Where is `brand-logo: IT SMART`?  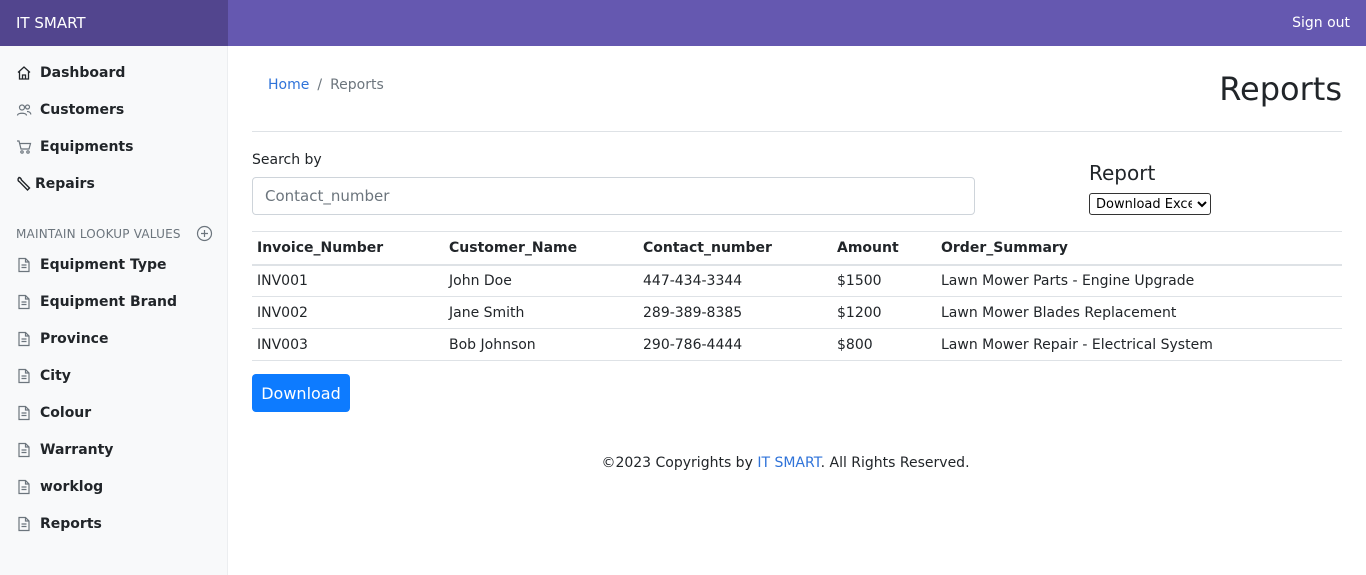
brand-logo: IT SMART is located at coordinates (114, 23).